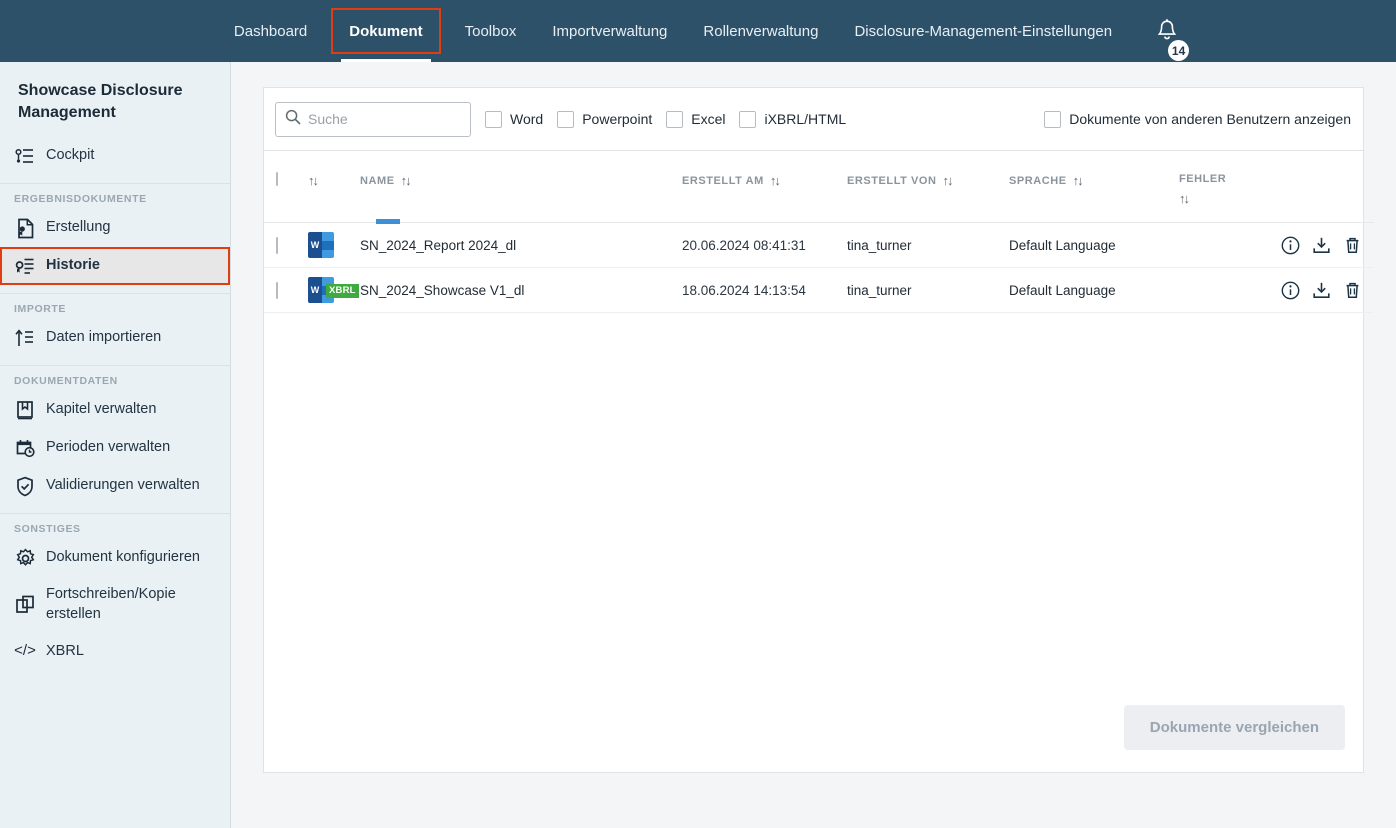  I want to click on filter-checkbox-word: Word, so click(514, 119).